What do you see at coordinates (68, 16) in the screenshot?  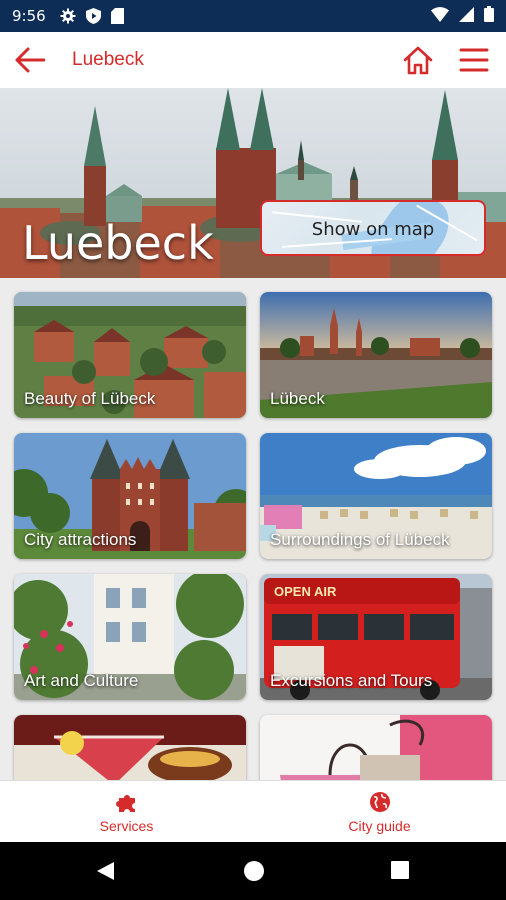 I see `gear-icon` at bounding box center [68, 16].